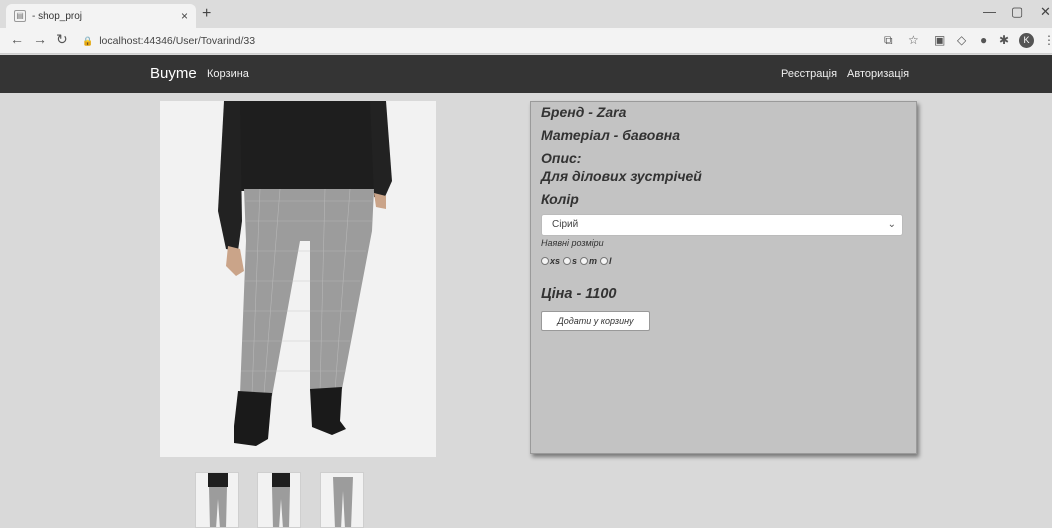  I want to click on color-select: Сірий ⌄, so click(722, 225).